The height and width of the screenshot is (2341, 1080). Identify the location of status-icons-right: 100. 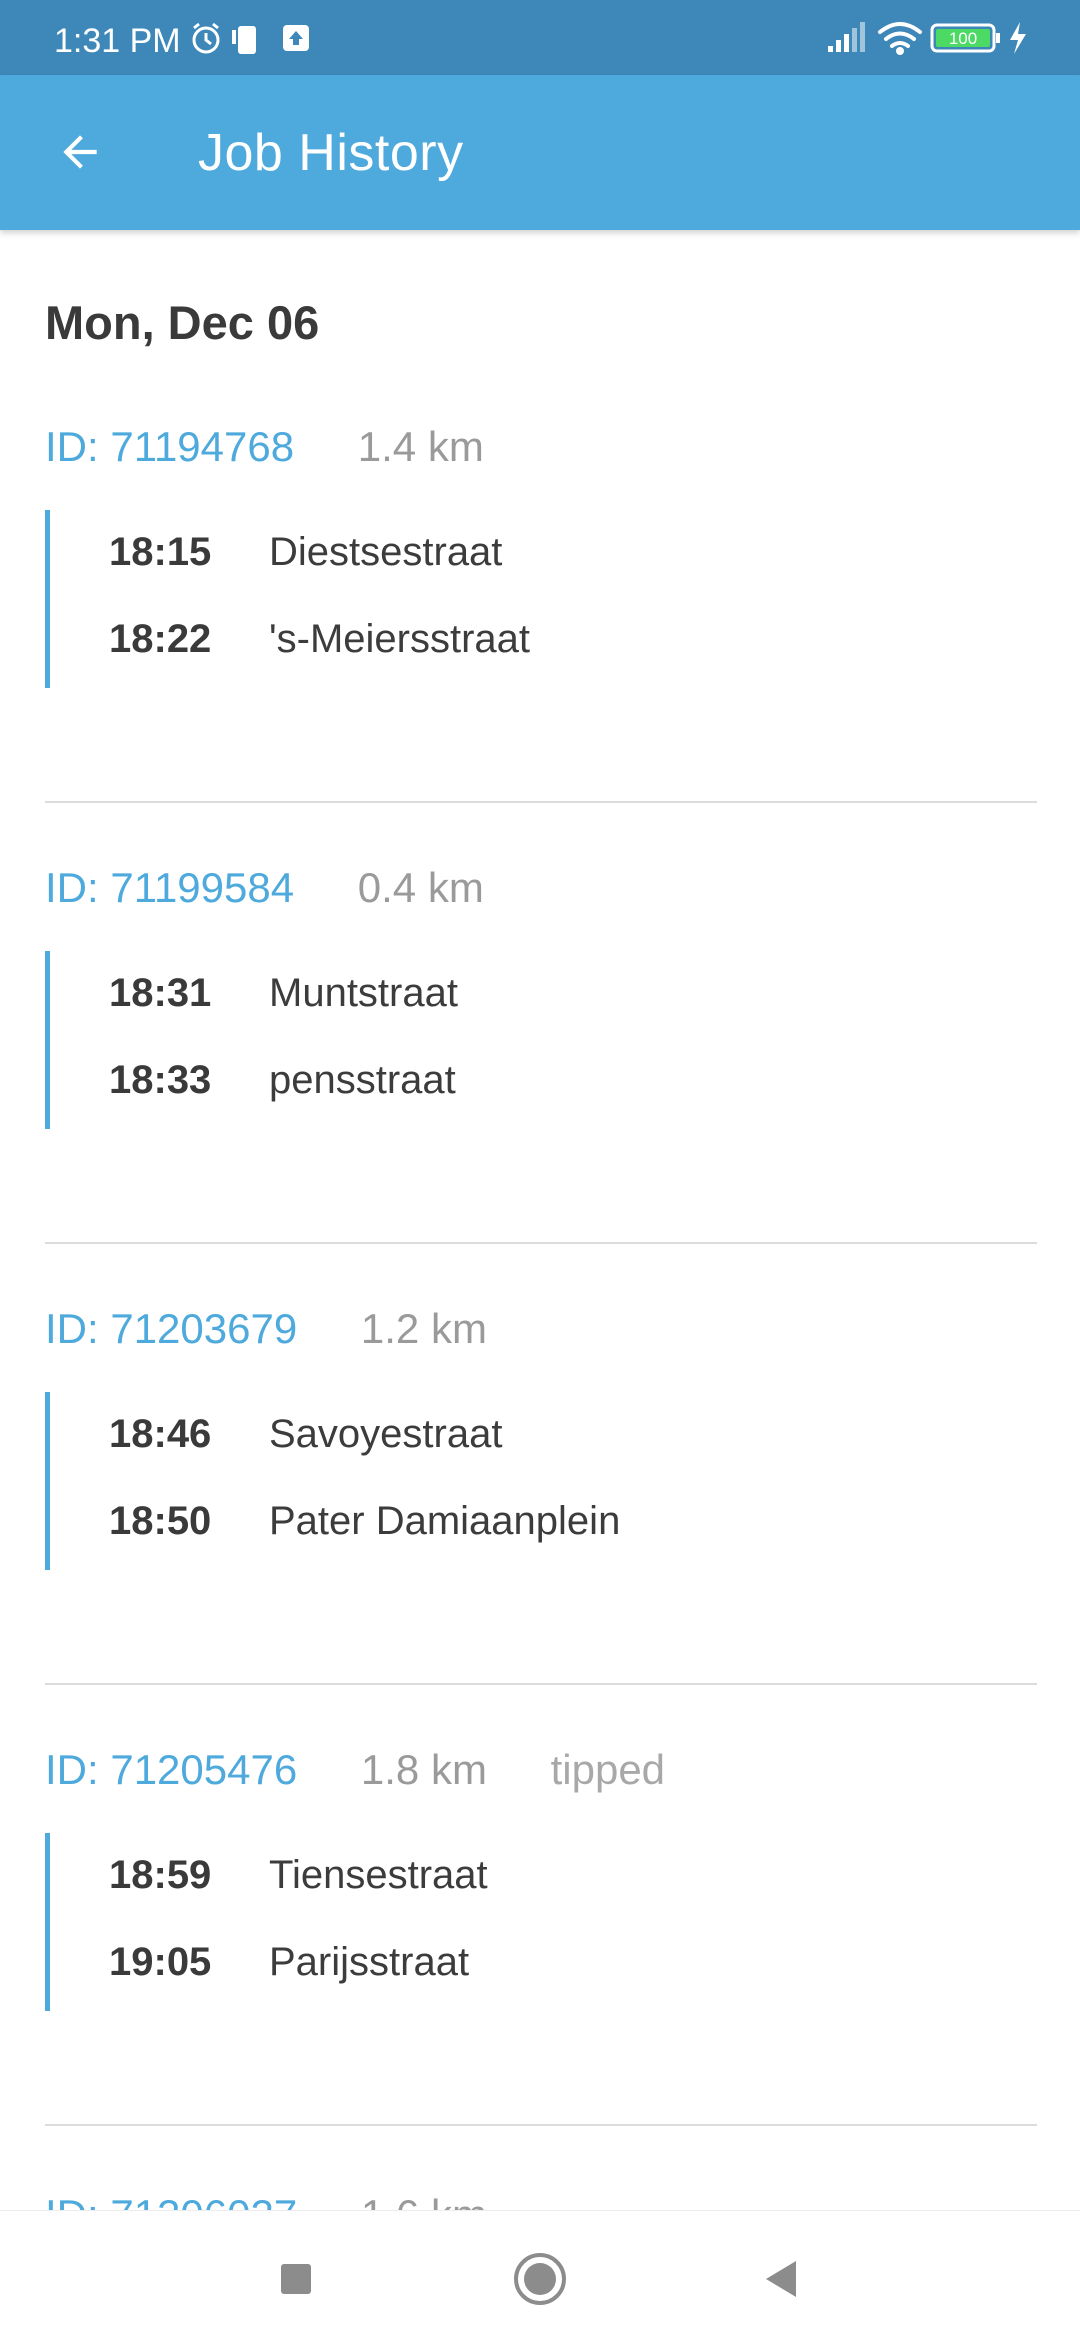
(935, 40).